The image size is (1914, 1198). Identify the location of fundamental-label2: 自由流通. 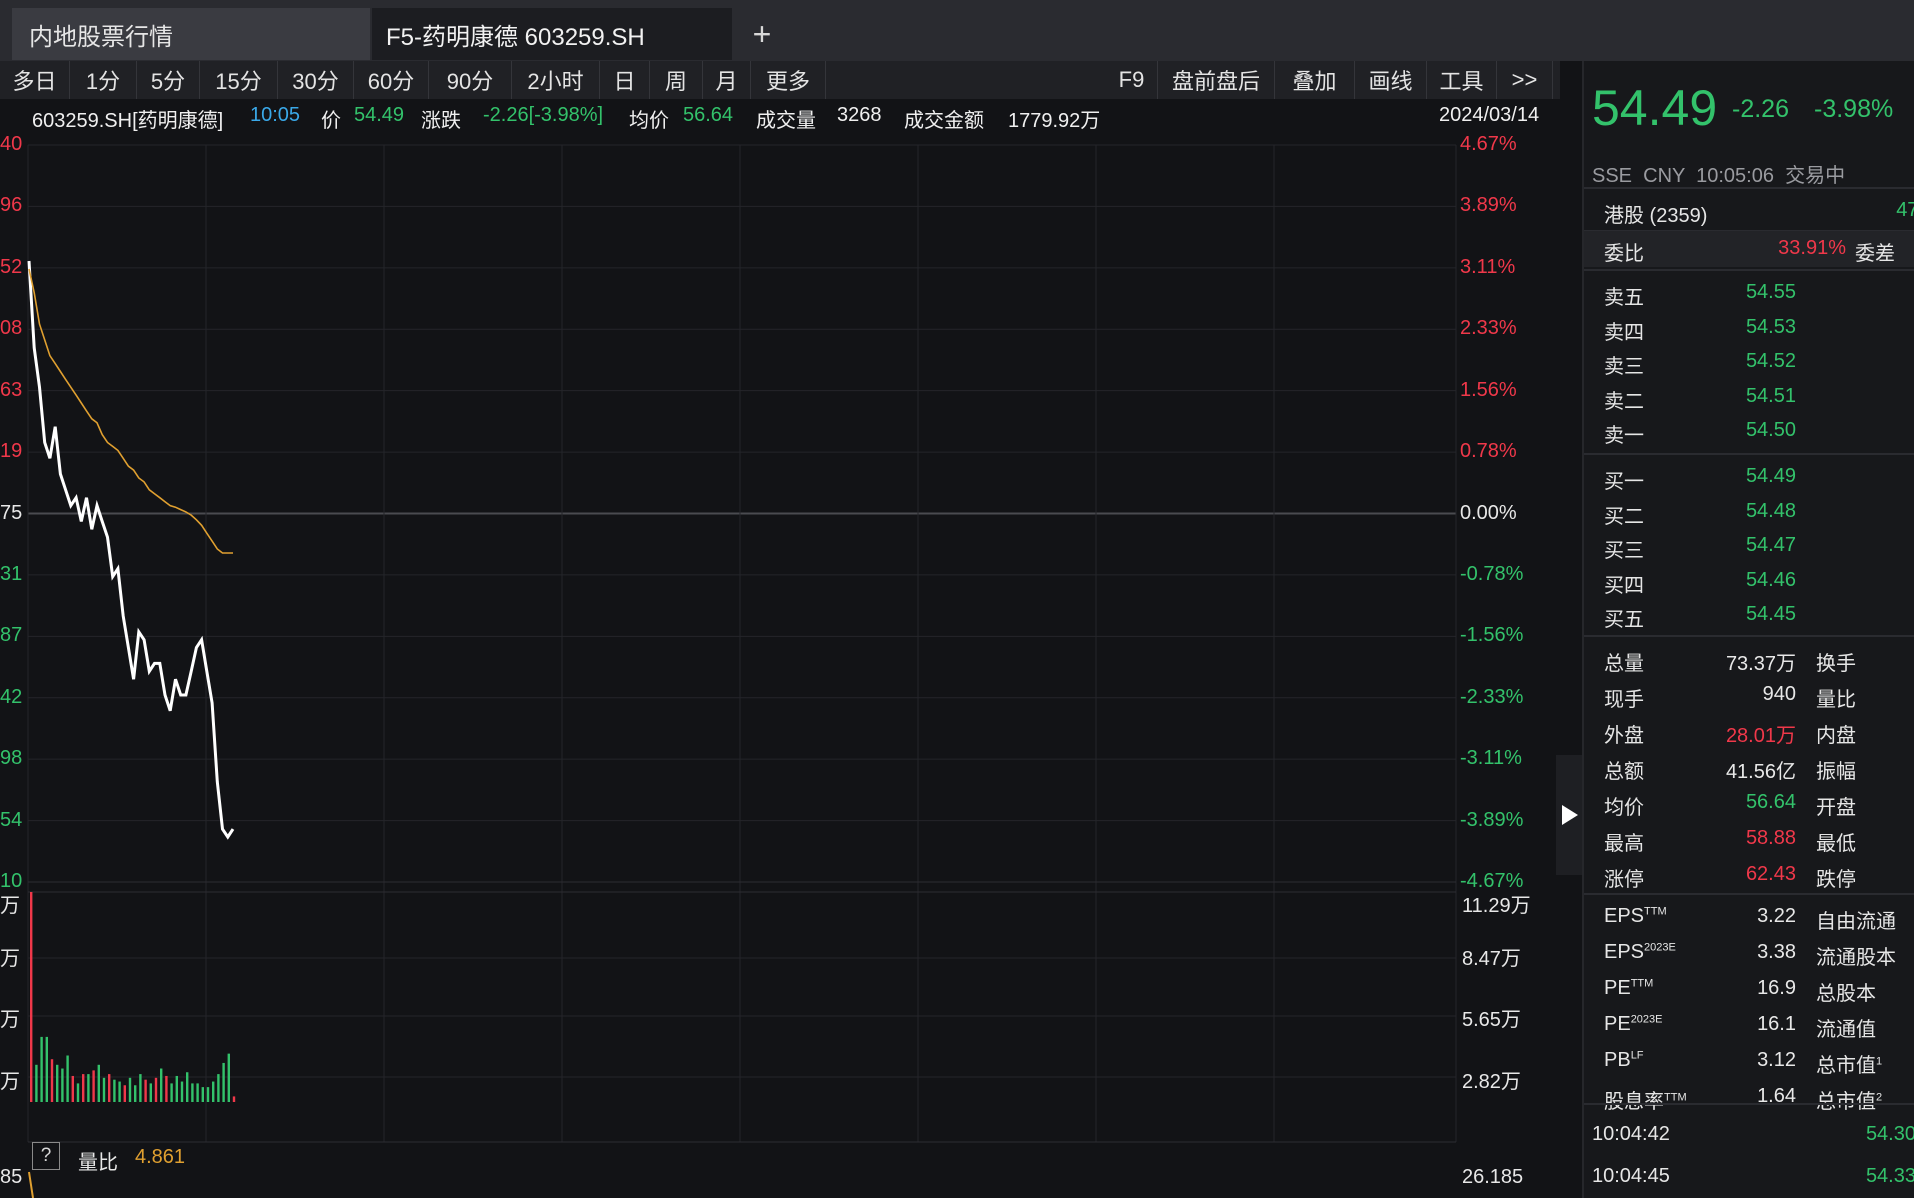
(1856, 922).